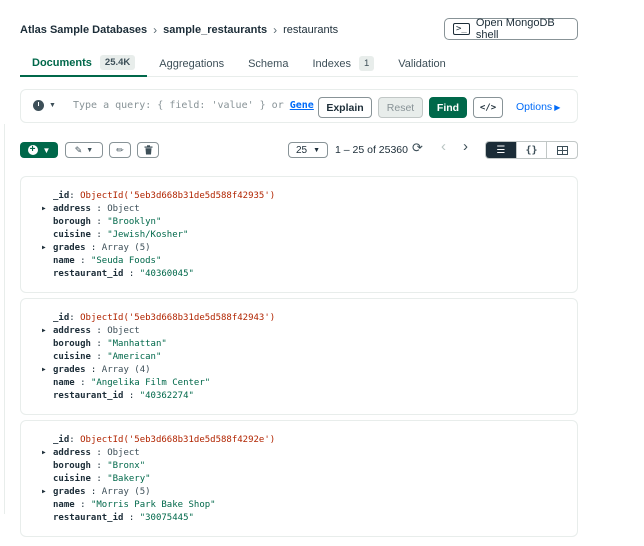  I want to click on field-value: Array (4), so click(126, 370).